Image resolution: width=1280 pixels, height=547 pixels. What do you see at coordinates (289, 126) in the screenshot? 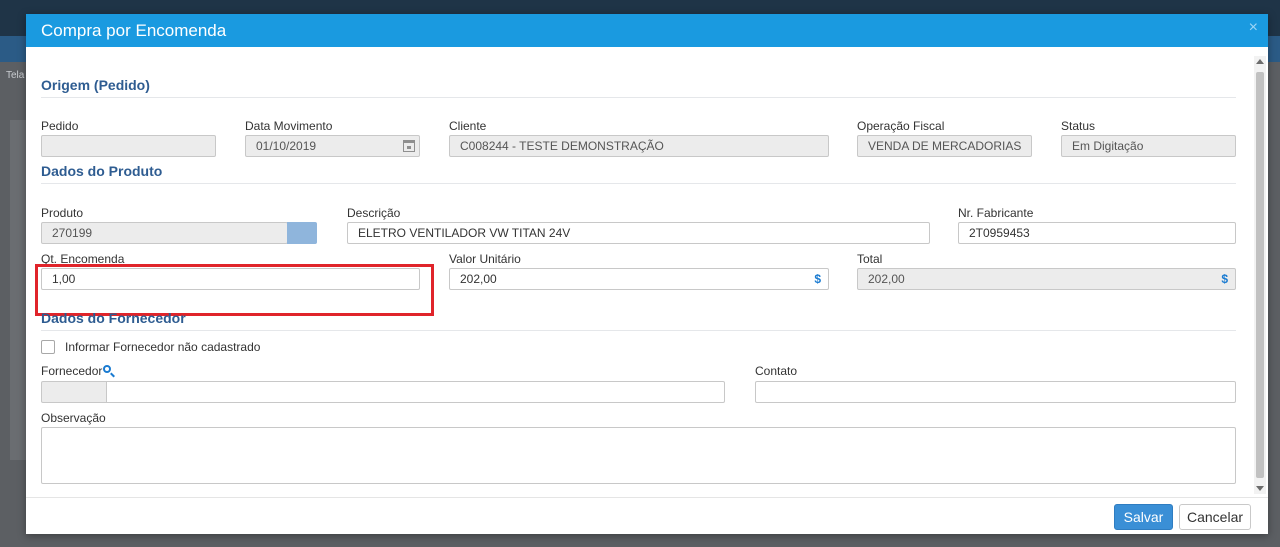
I see `data-movimento-label: Data Movimento` at bounding box center [289, 126].